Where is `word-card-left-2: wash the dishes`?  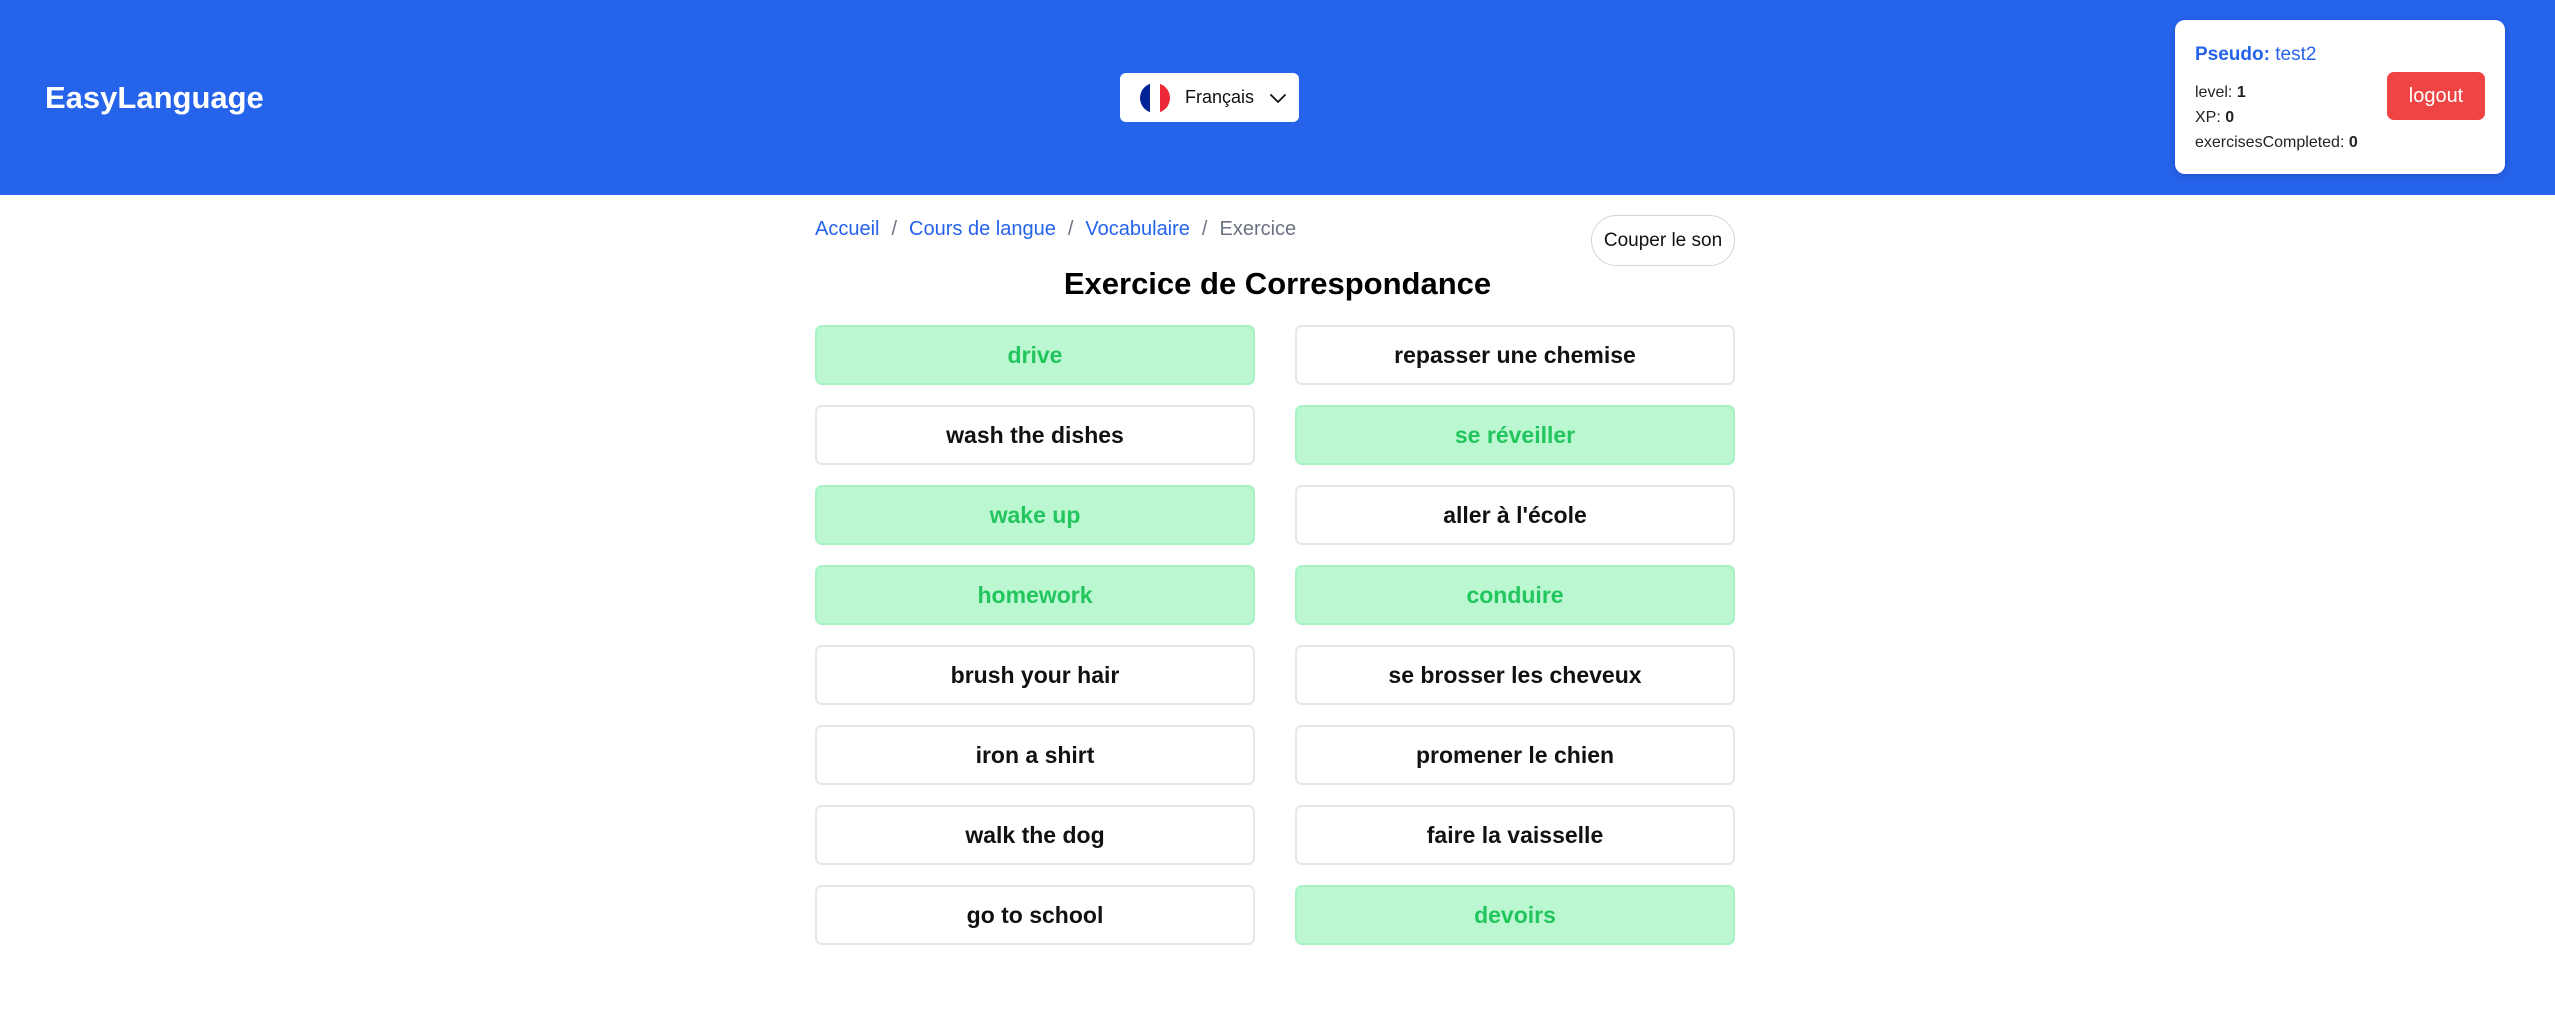 word-card-left-2: wash the dishes is located at coordinates (1035, 435).